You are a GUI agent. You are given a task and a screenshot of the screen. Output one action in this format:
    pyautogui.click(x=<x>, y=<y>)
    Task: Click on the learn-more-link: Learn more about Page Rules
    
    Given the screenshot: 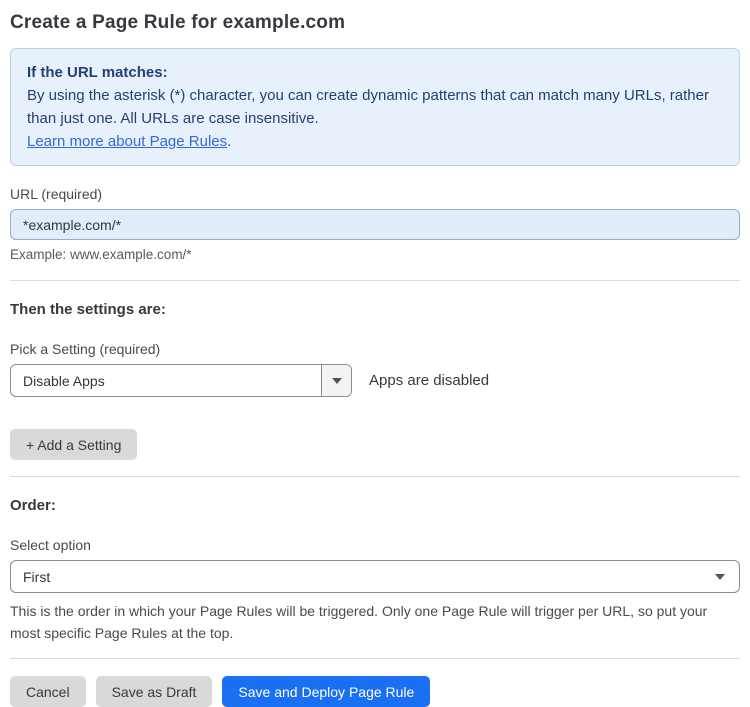 What is the action you would take?
    pyautogui.click(x=127, y=141)
    